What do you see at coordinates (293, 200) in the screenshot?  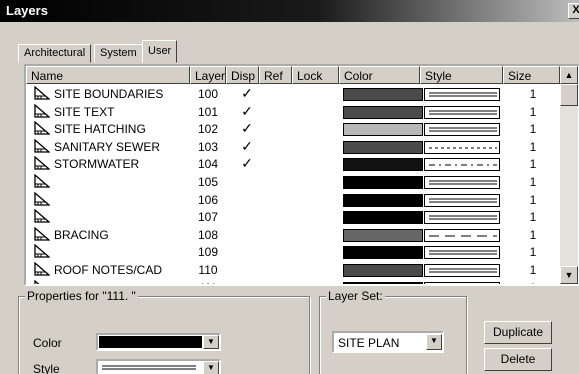 I see `table-row: 106 1` at bounding box center [293, 200].